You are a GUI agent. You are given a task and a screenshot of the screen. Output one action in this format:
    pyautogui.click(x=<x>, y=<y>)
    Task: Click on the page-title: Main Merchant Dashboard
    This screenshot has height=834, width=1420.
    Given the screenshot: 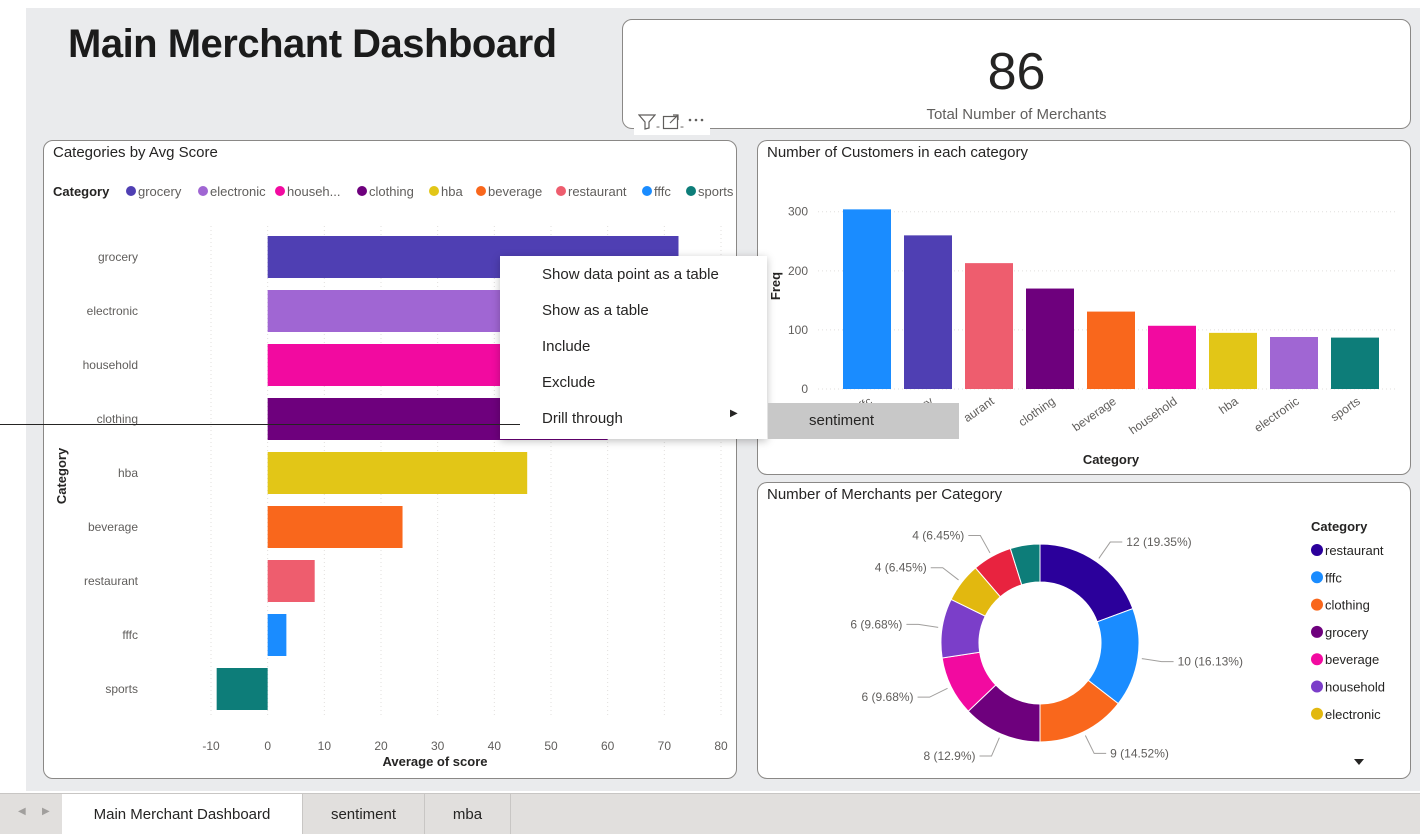 What is the action you would take?
    pyautogui.click(x=312, y=44)
    